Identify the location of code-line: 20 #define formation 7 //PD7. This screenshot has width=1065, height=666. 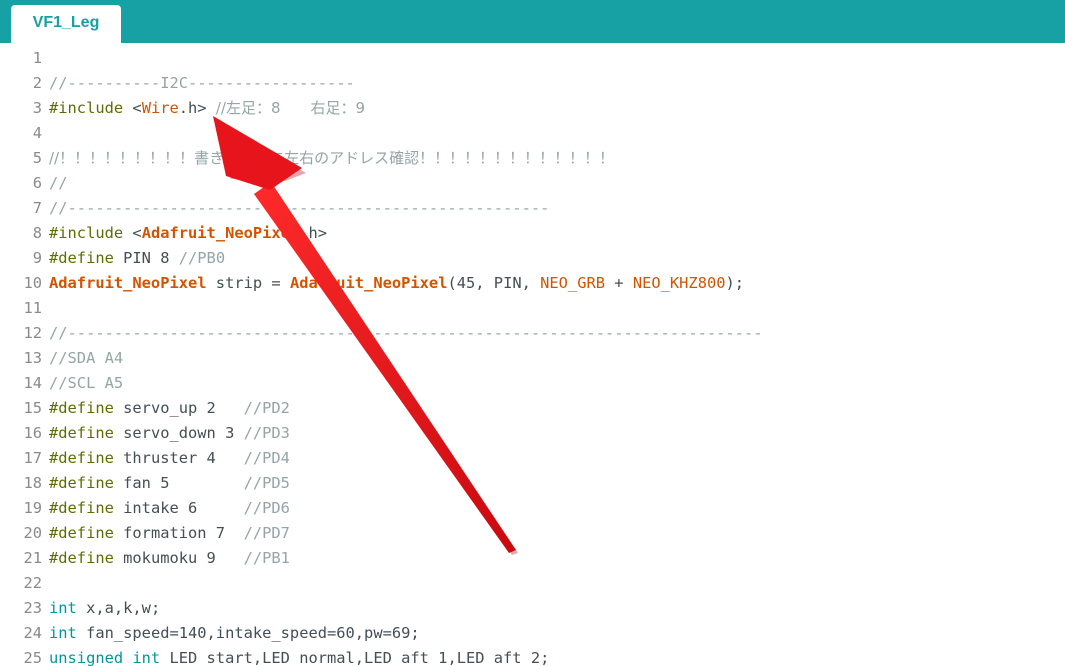
(532, 533).